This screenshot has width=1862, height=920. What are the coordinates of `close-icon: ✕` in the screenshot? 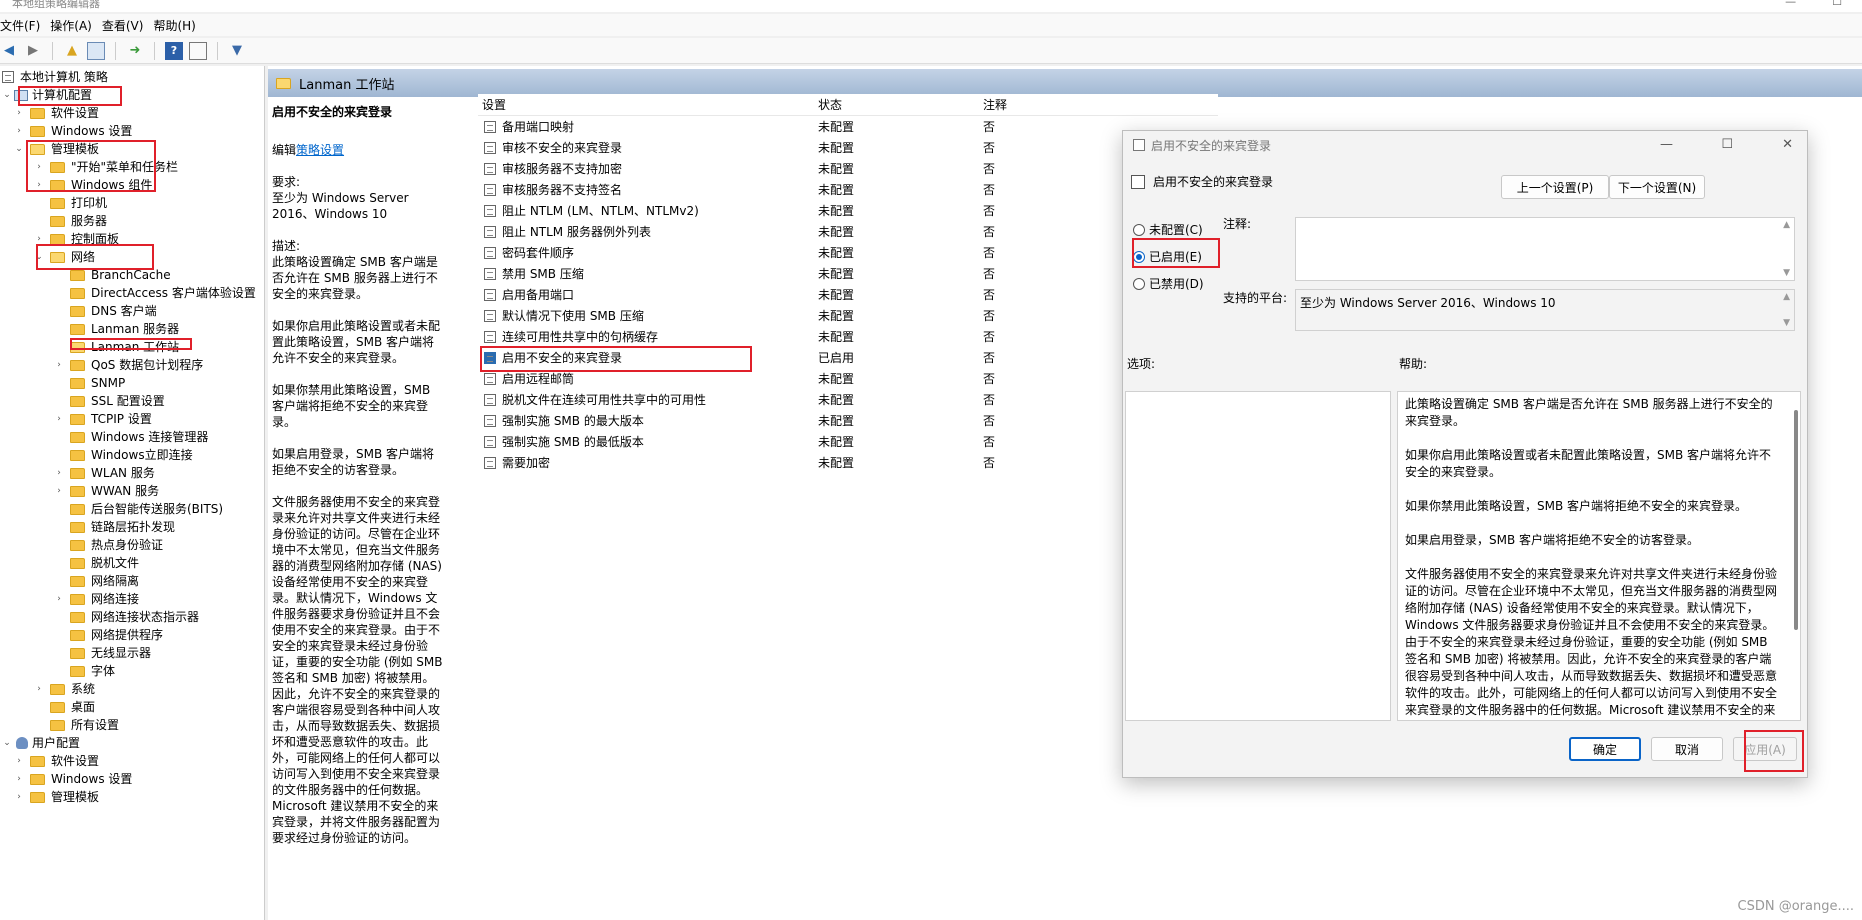 It's located at (1787, 144).